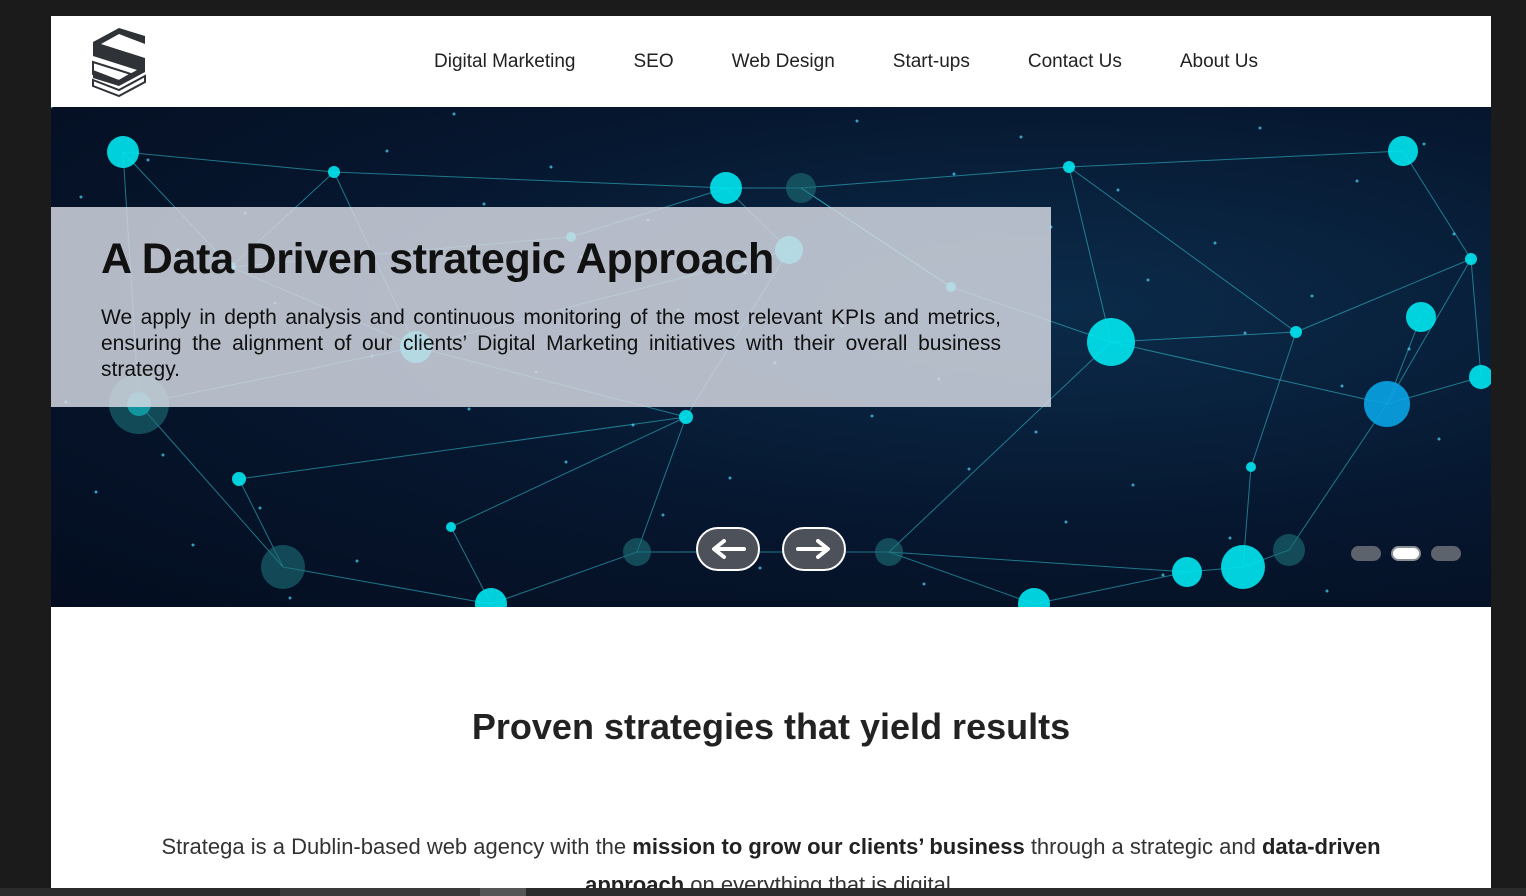 This screenshot has height=896, width=1526. I want to click on stratega-s-logo-icon, so click(119, 61).